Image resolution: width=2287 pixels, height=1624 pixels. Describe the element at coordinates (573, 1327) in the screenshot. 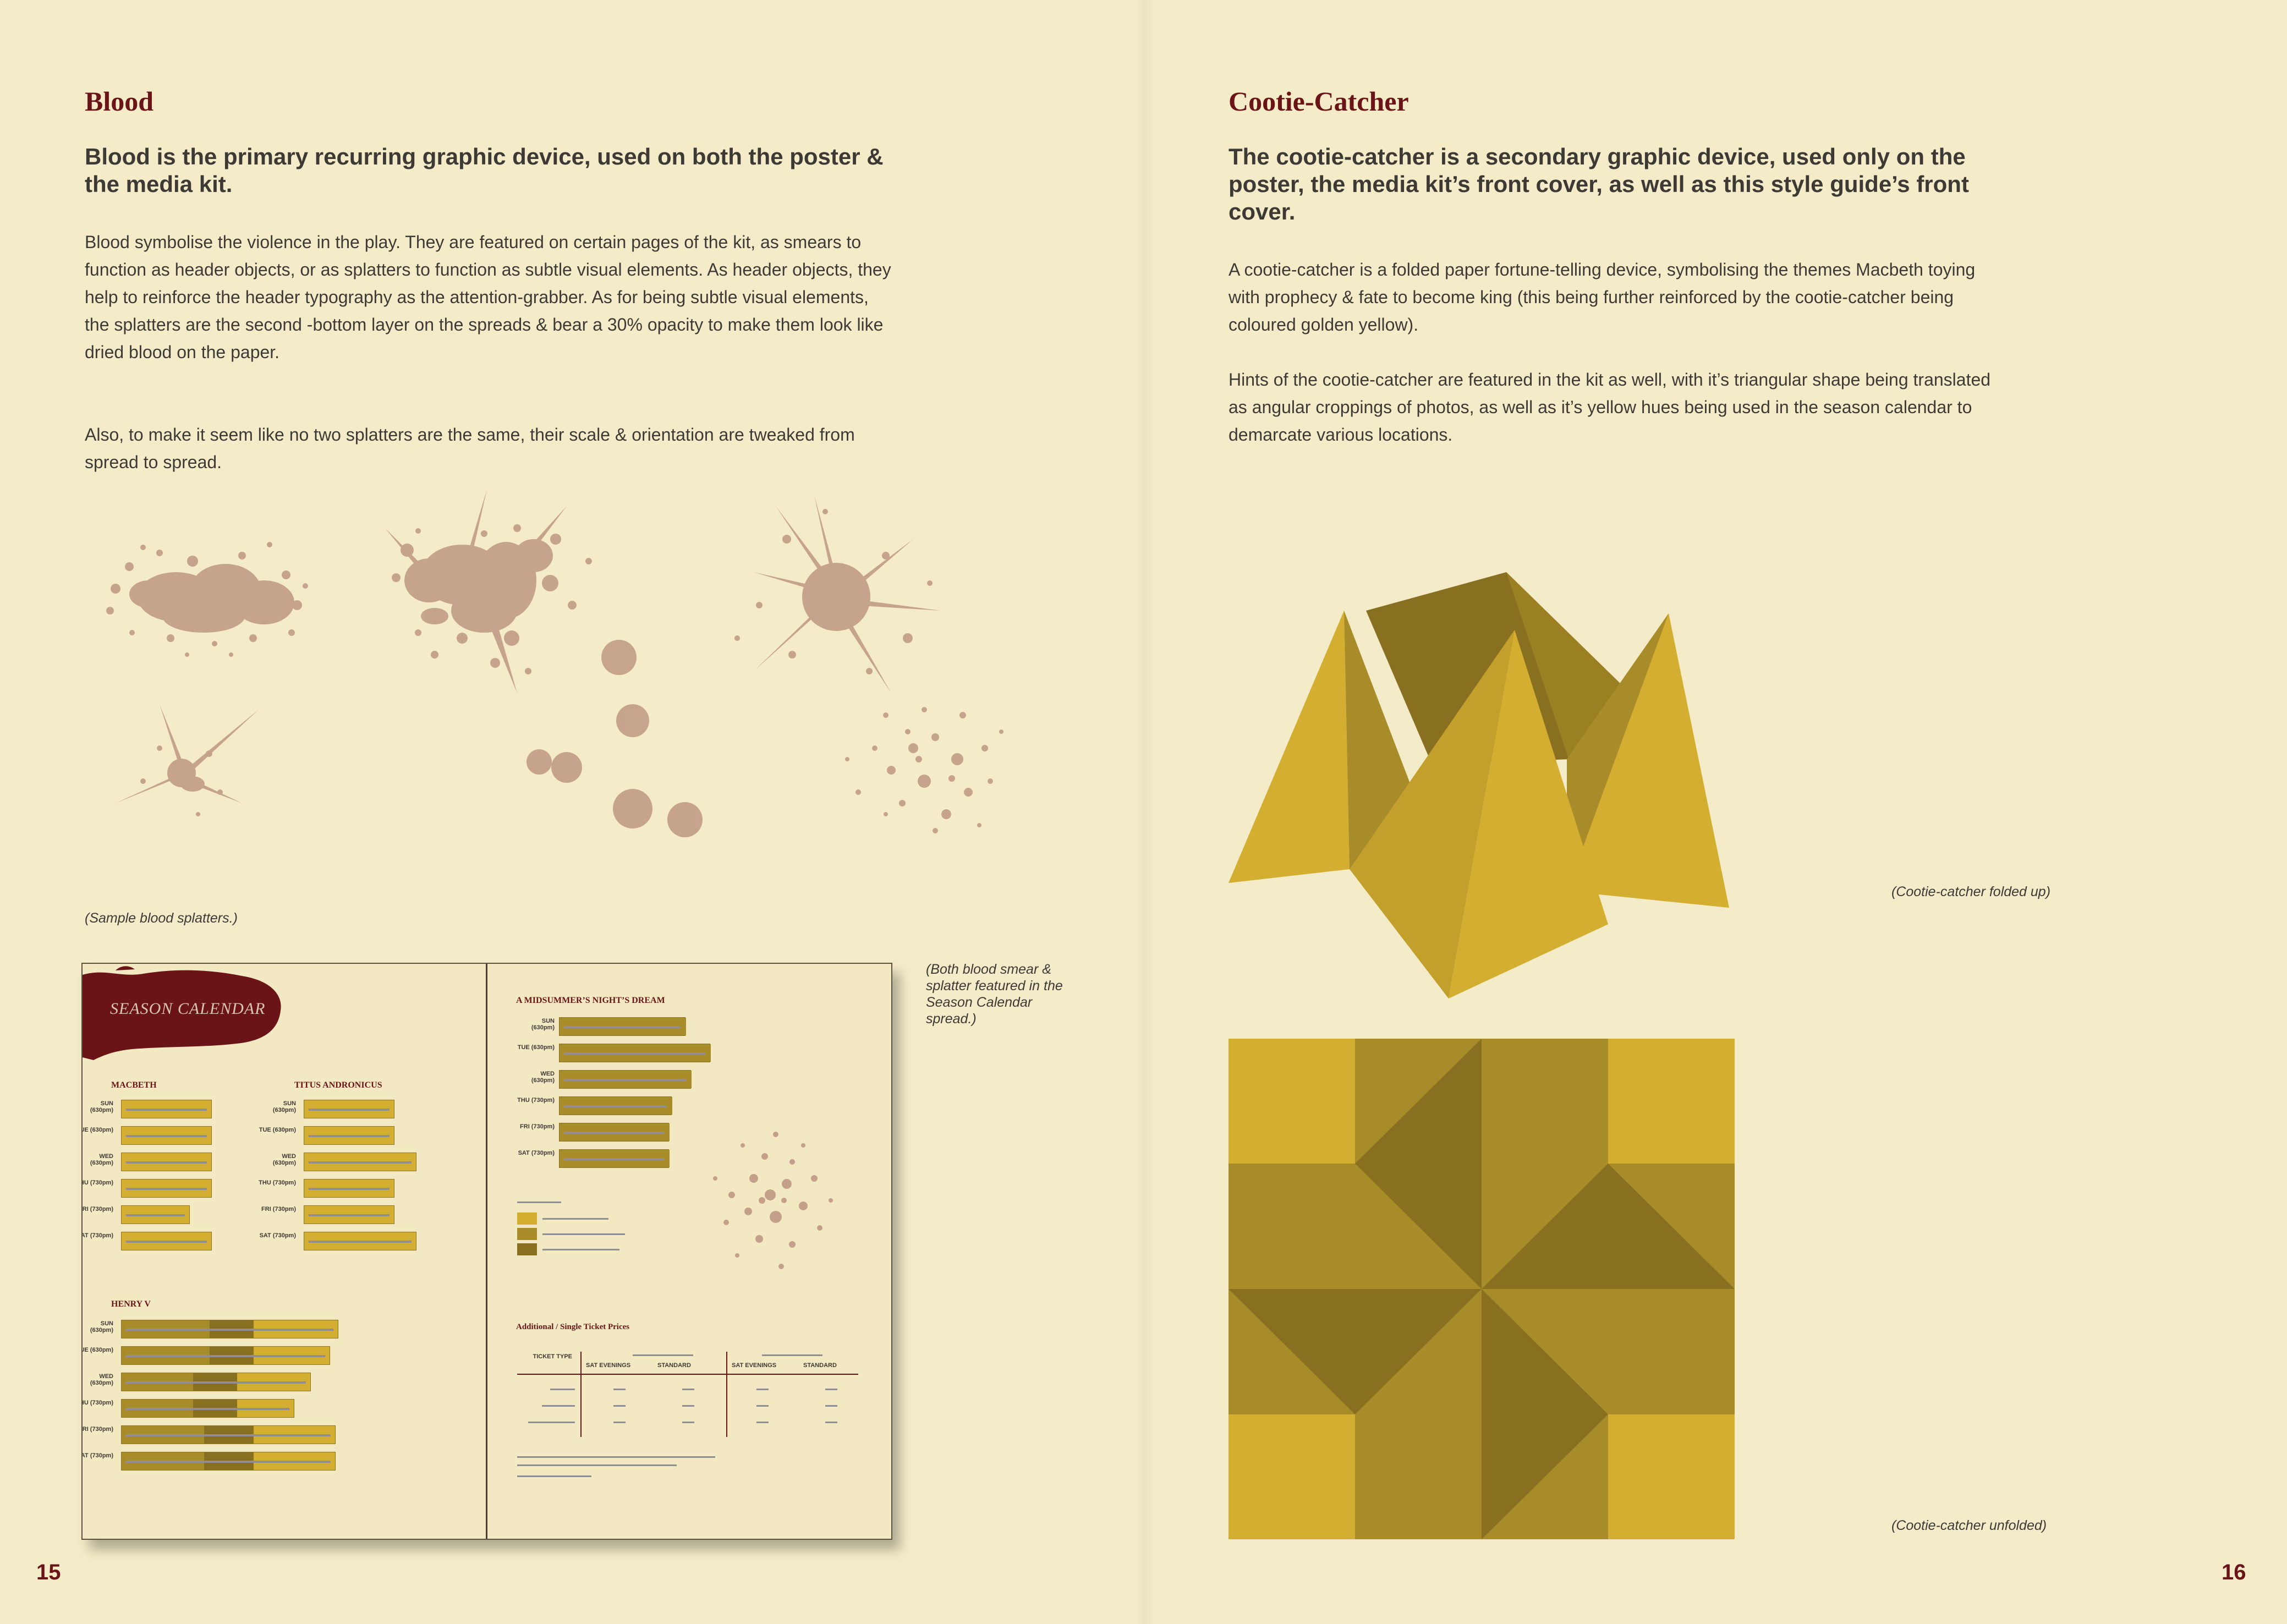

I see `ticket-prices-title: Additional / Single Ticket Prices` at that location.